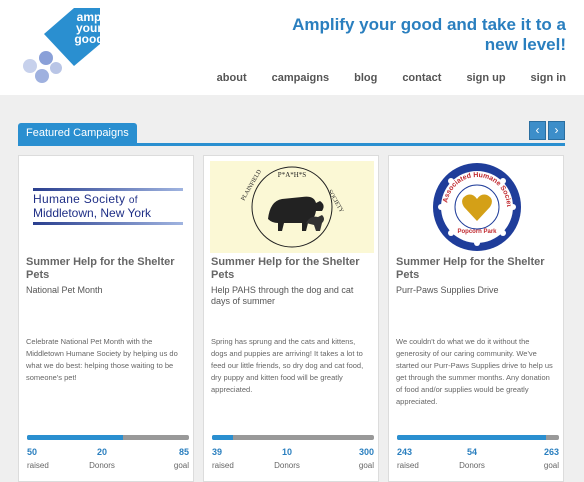  What do you see at coordinates (102, 452) in the screenshot?
I see `donors-value: 20` at bounding box center [102, 452].